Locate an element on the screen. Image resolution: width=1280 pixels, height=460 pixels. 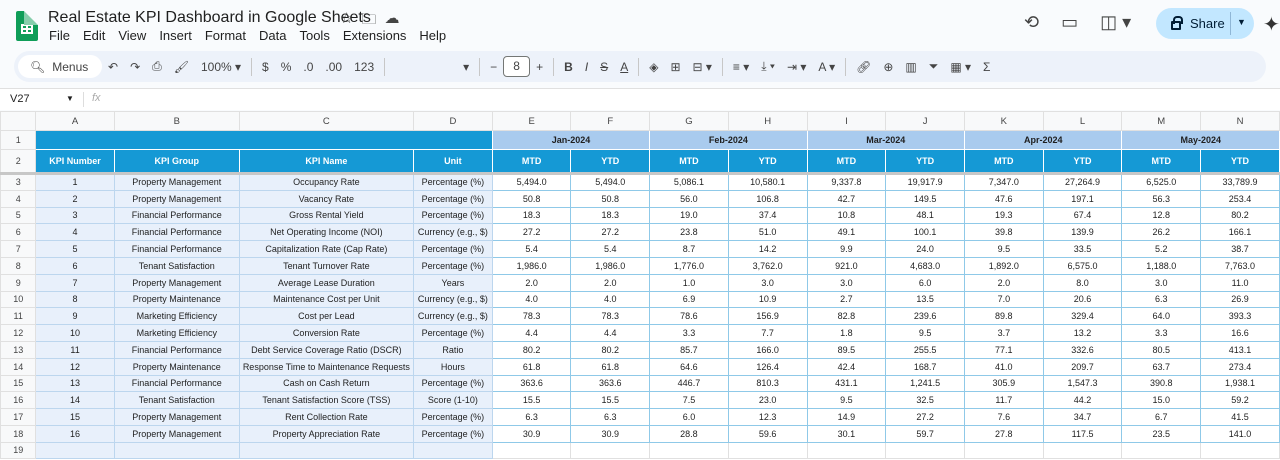
mtd-value-cell: 85.7 is located at coordinates (689, 349).